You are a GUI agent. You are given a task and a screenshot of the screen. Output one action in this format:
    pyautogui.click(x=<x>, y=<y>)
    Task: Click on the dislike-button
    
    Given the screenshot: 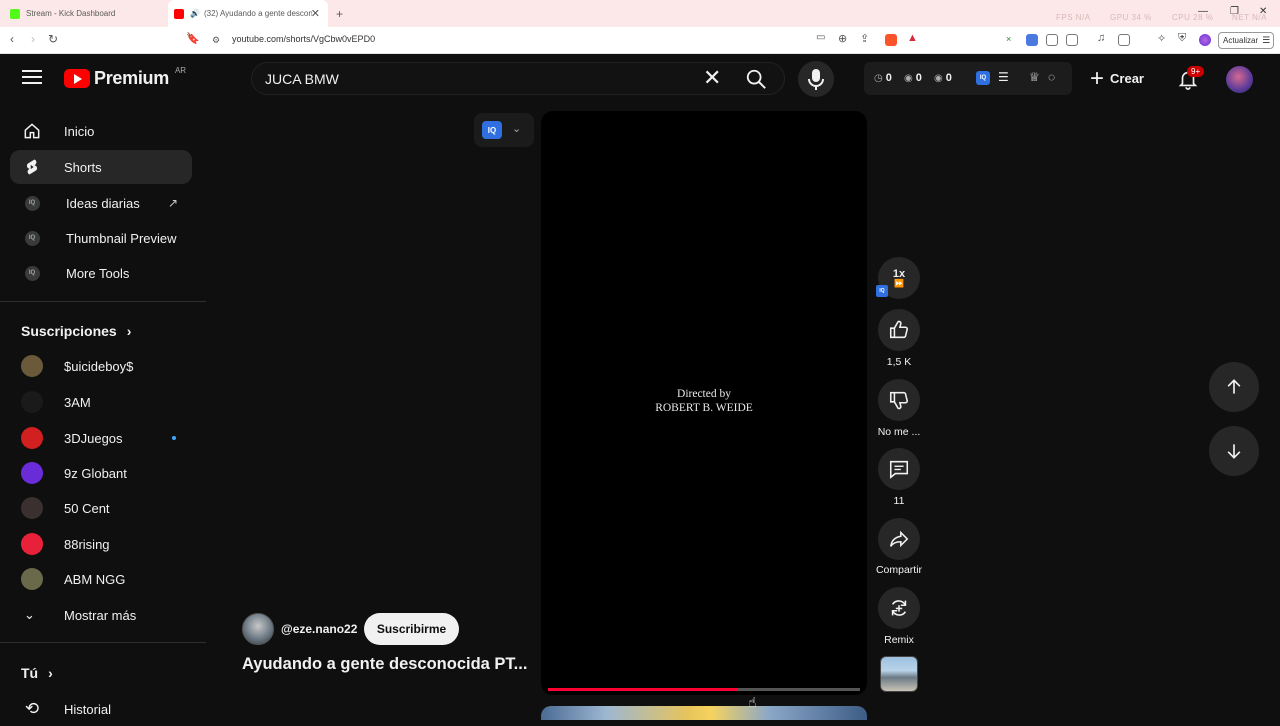 What is the action you would take?
    pyautogui.click(x=899, y=400)
    